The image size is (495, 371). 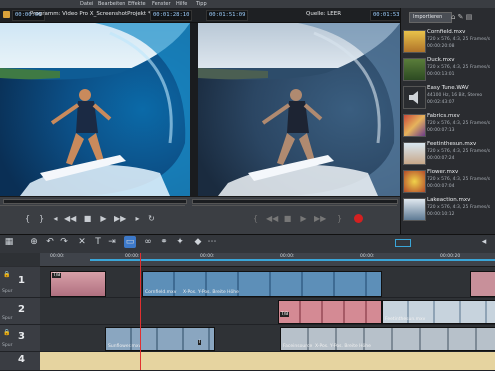 What do you see at coordinates (171, 15) in the screenshot?
I see `program-timecode-end: 00:01:28:10` at bounding box center [171, 15].